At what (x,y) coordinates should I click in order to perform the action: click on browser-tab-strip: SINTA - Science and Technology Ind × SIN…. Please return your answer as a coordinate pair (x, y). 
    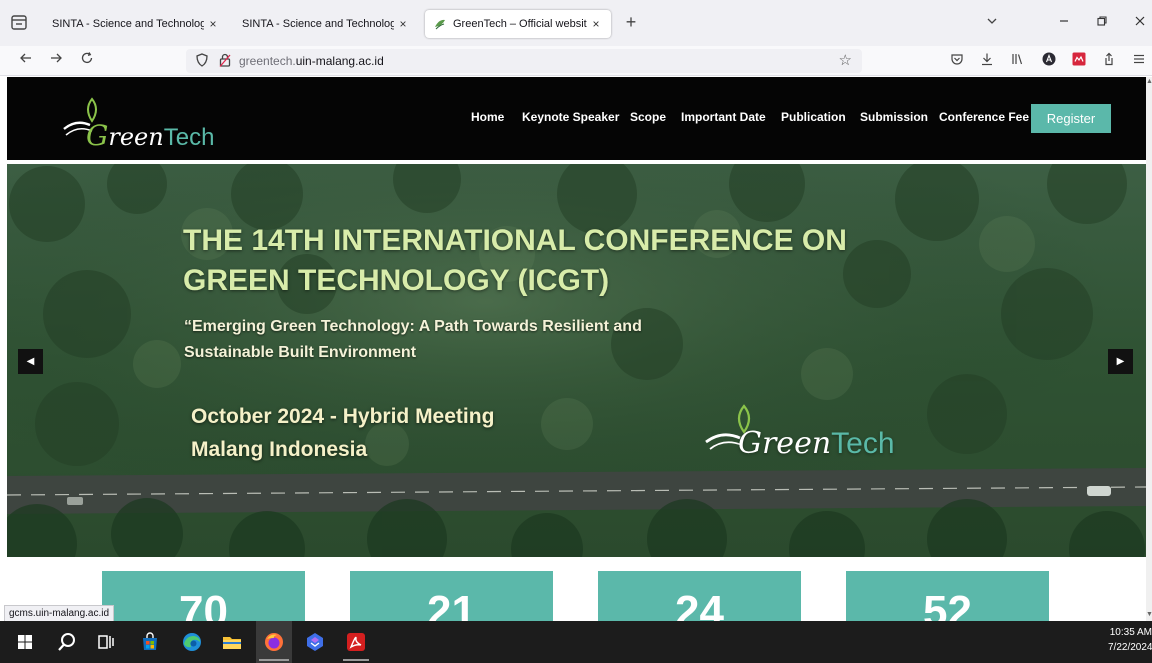
    Looking at the image, I should click on (576, 23).